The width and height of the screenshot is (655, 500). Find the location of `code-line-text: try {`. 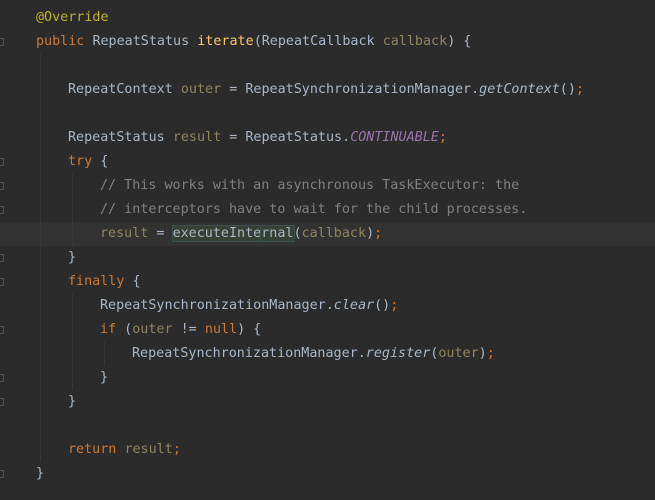

code-line-text: try { is located at coordinates (88, 162).